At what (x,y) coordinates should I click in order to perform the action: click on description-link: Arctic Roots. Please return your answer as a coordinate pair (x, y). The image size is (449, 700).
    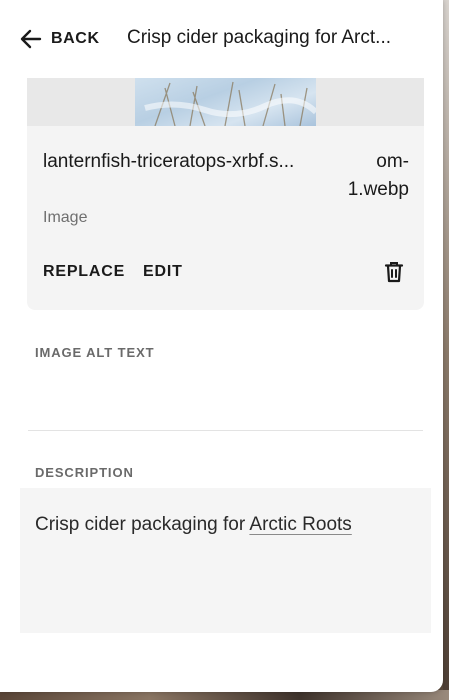
    Looking at the image, I should click on (300, 524).